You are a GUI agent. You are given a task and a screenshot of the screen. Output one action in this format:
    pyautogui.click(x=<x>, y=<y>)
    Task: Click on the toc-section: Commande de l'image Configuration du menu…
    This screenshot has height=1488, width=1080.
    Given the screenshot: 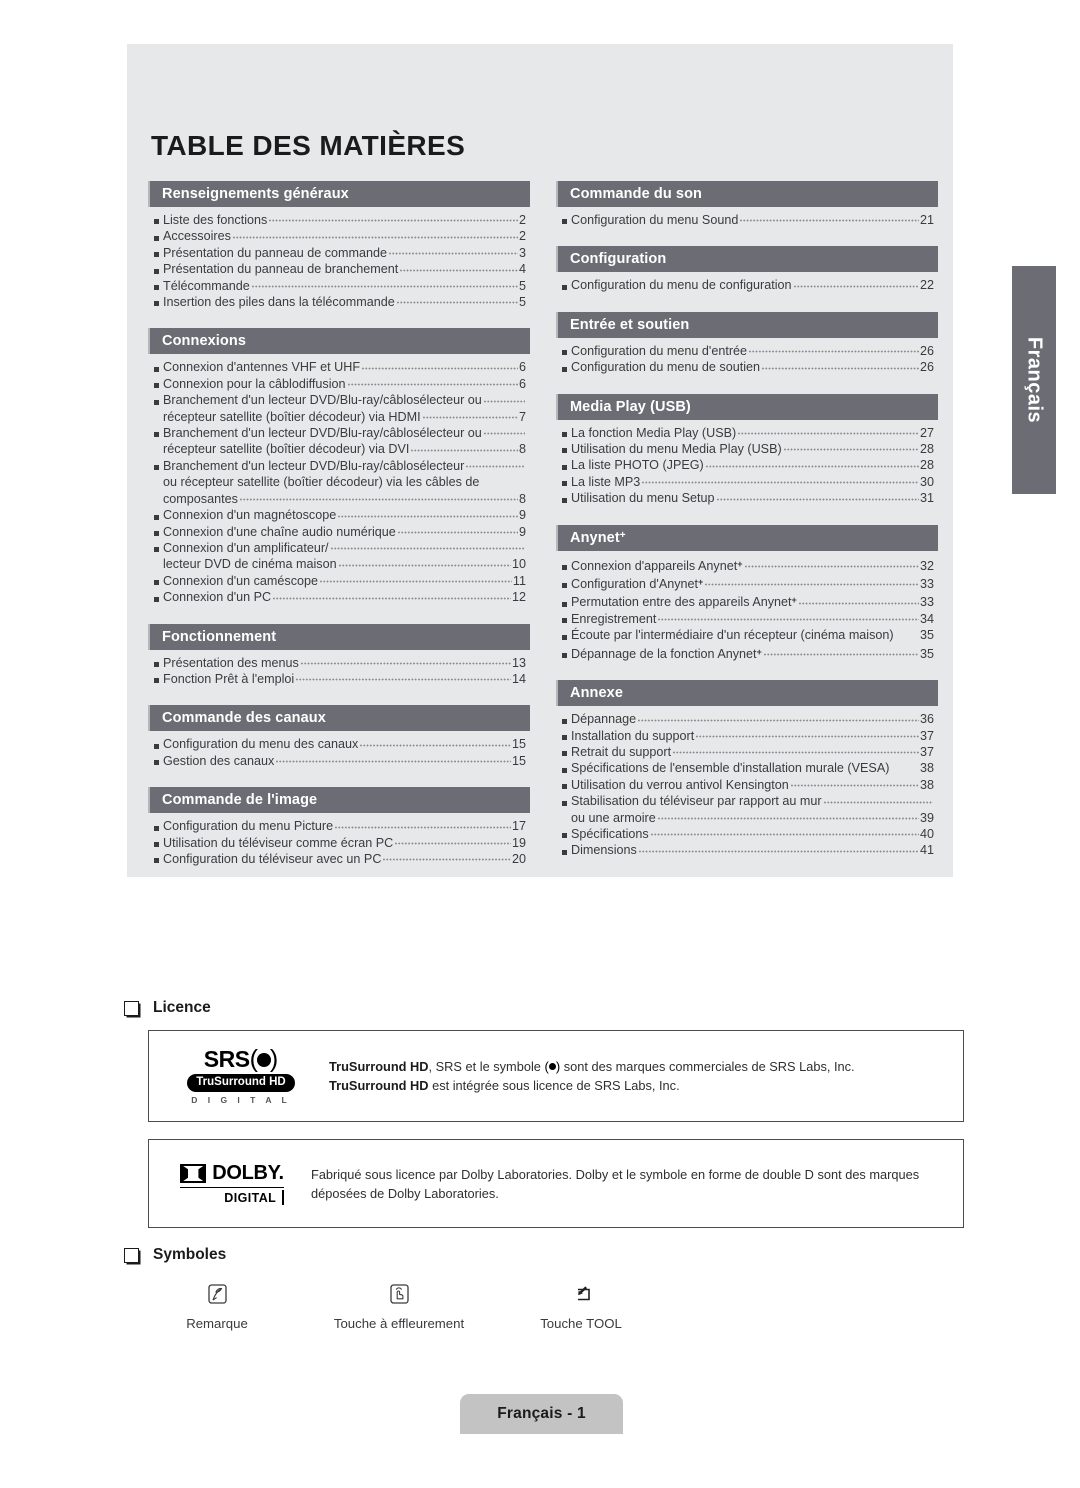 What is the action you would take?
    pyautogui.click(x=339, y=829)
    